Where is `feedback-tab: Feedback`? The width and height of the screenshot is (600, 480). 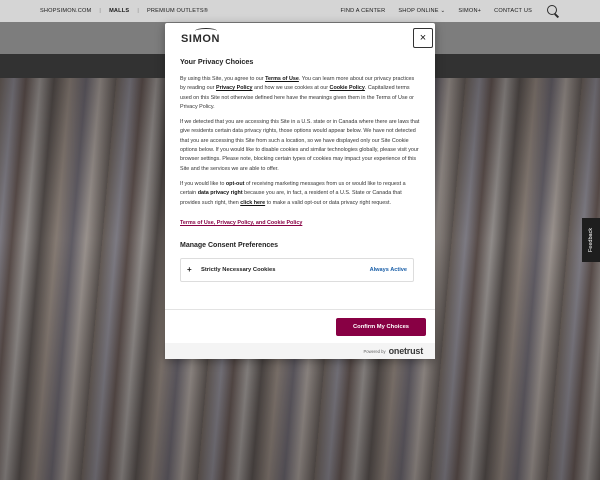
feedback-tab: Feedback is located at coordinates (591, 240).